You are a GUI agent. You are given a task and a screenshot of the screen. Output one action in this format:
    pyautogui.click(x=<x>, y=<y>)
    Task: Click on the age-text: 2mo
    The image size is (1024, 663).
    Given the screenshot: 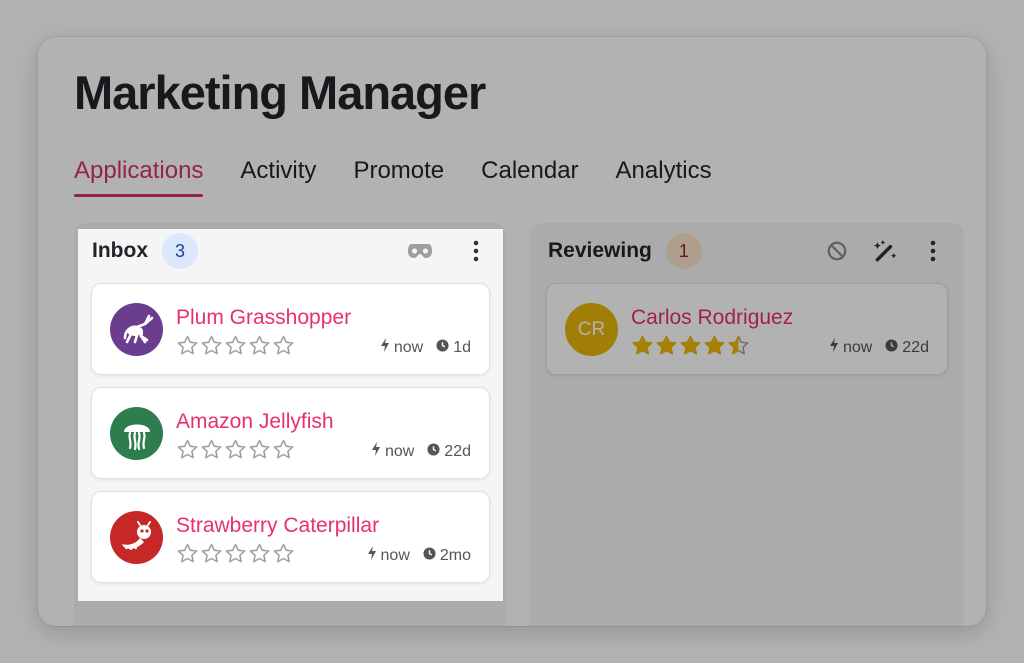 What is the action you would take?
    pyautogui.click(x=455, y=555)
    